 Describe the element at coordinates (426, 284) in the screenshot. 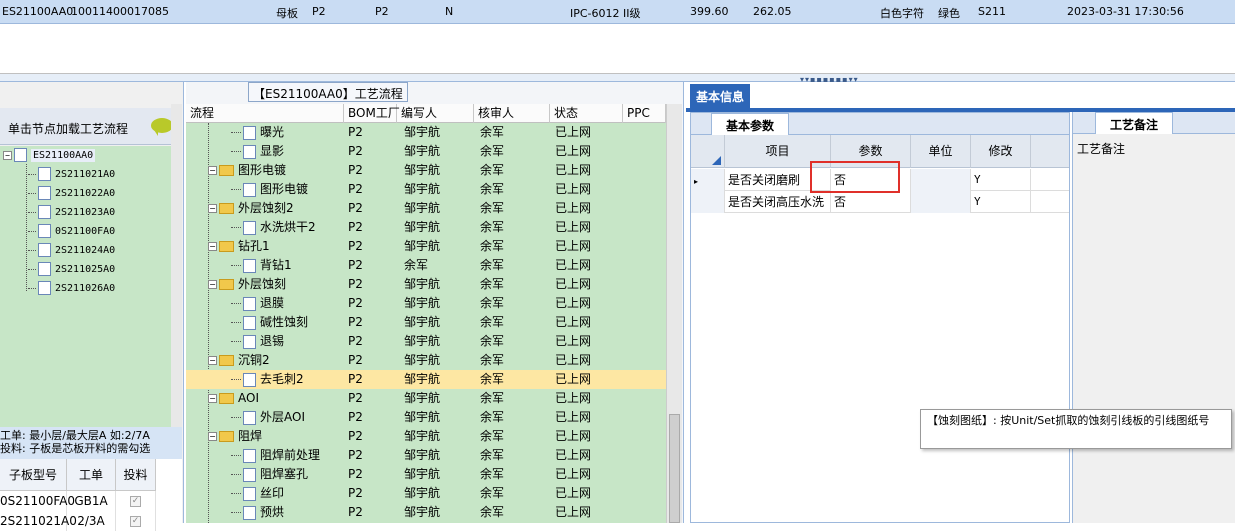

I see `table-row: − 外层蚀刻 P2 邹宇航 余军 已上网` at that location.